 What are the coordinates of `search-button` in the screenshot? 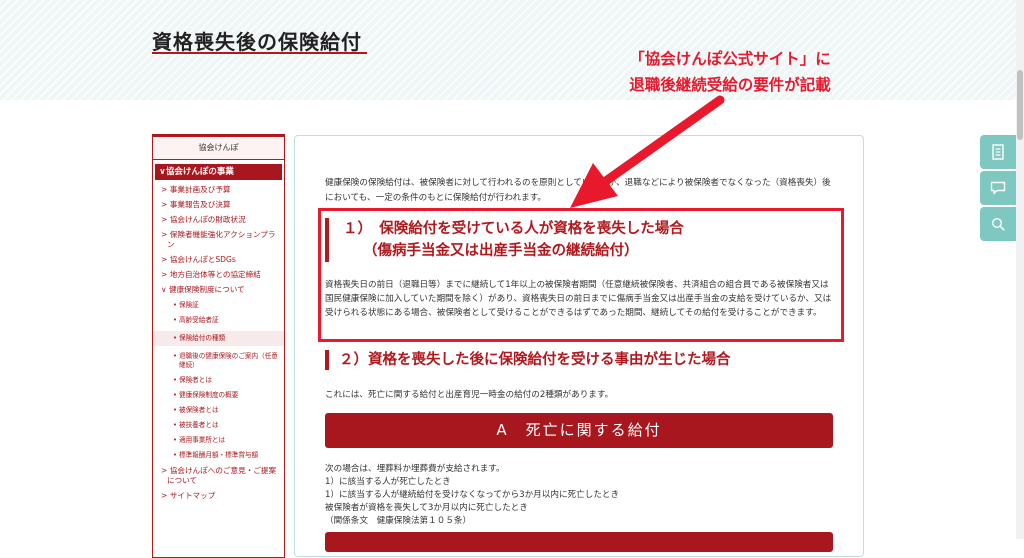 It's located at (998, 224).